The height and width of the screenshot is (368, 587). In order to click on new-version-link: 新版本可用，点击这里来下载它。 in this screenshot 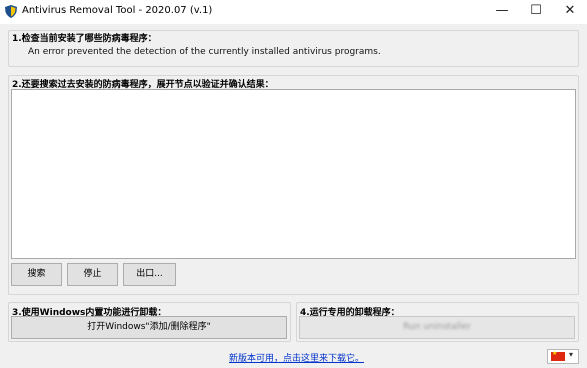, I will do `click(296, 357)`.